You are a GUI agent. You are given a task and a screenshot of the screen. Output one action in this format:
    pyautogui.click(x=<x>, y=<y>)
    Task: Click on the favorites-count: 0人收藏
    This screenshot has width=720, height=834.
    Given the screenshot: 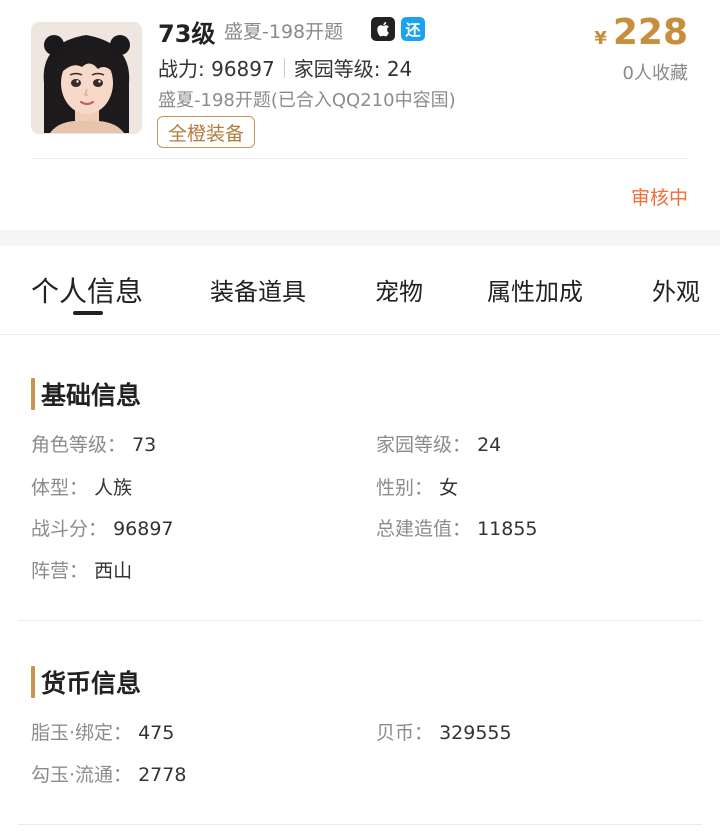 What is the action you would take?
    pyautogui.click(x=655, y=73)
    